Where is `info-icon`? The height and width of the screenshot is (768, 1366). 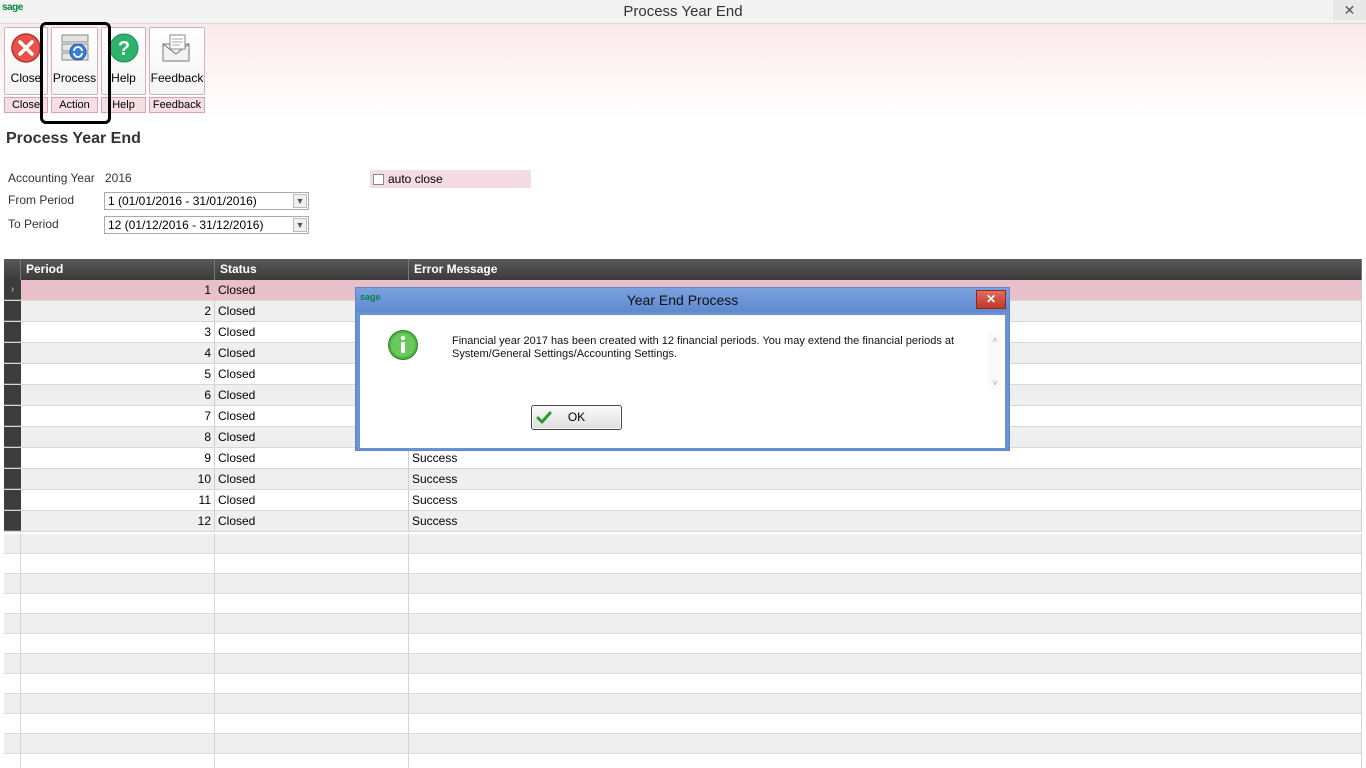
info-icon is located at coordinates (403, 345).